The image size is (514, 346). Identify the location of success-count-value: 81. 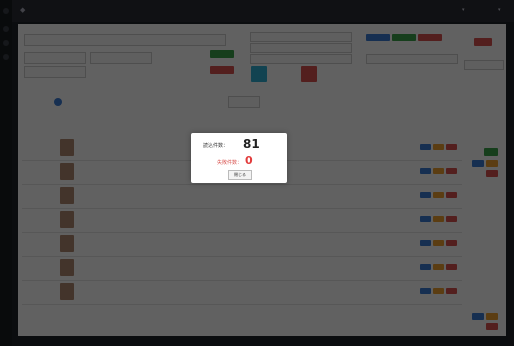
(251, 144).